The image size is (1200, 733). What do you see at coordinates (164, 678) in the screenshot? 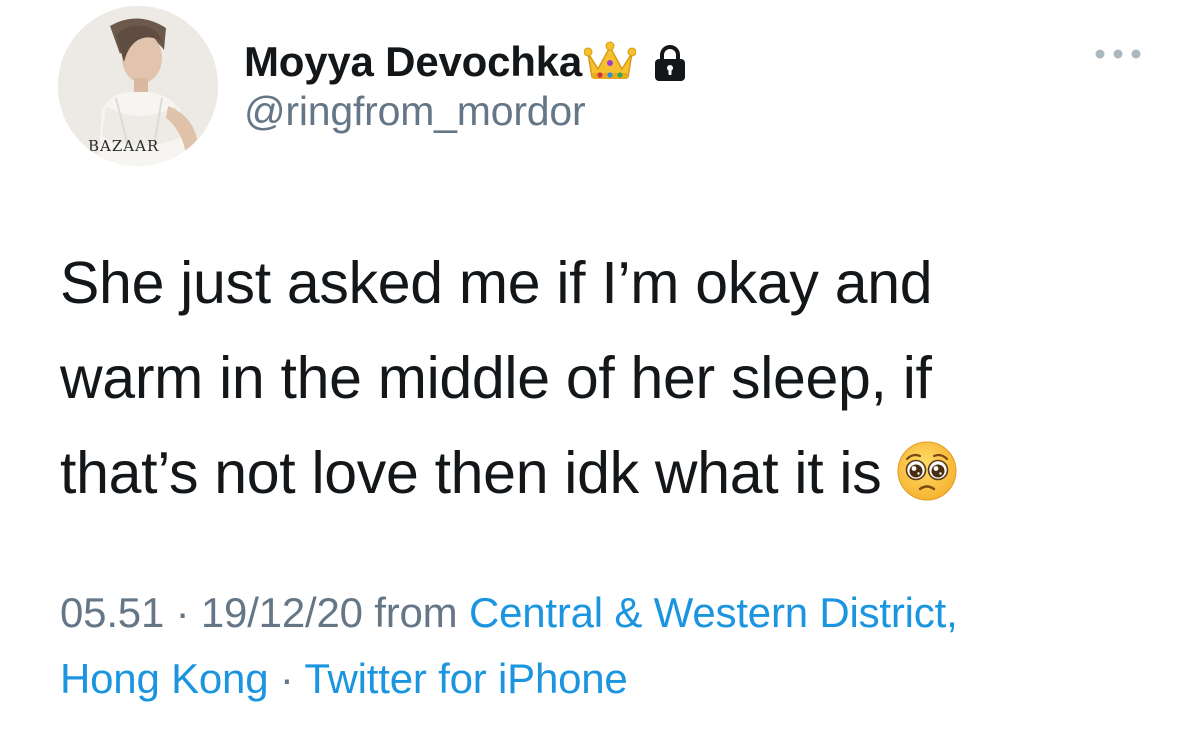
I see `location-link-continued: Hong Kong` at bounding box center [164, 678].